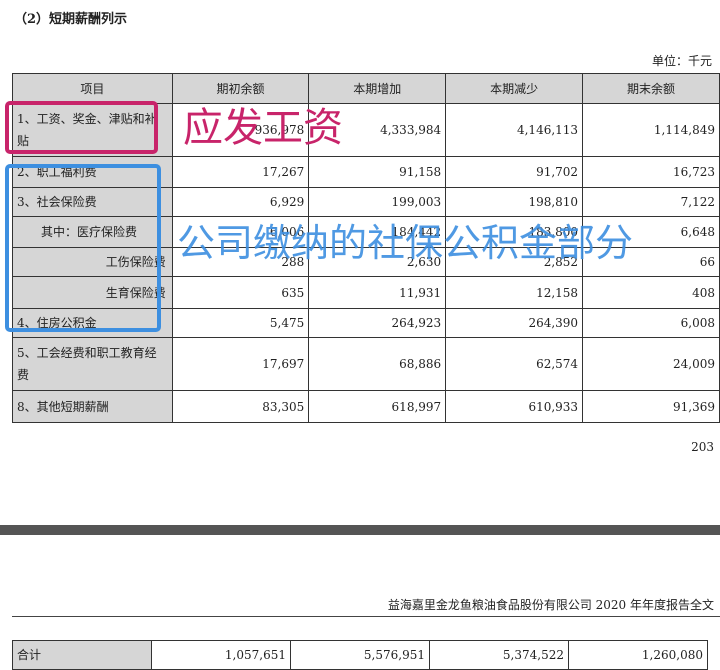 Image resolution: width=720 pixels, height=670 pixels. Describe the element at coordinates (92, 406) in the screenshot. I see `row-item-label: 8、其他短期薪酬` at that location.